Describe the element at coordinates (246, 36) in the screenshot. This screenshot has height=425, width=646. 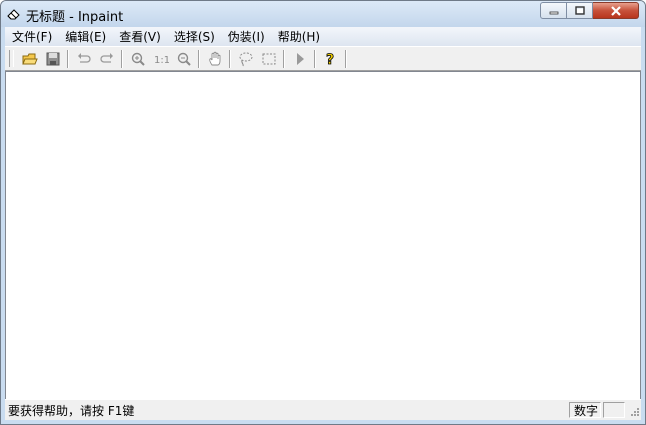
I see `menu-disguise: 伪装(I)` at that location.